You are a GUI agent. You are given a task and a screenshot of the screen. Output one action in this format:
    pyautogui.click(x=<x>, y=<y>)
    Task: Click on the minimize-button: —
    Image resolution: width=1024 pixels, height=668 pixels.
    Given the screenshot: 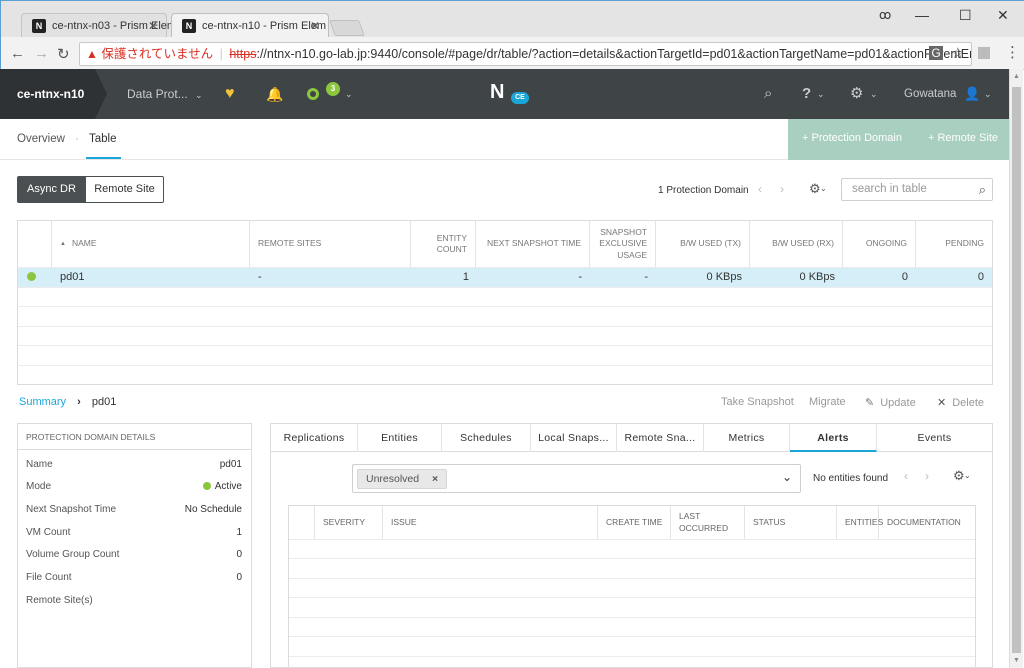 What is the action you would take?
    pyautogui.click(x=922, y=15)
    